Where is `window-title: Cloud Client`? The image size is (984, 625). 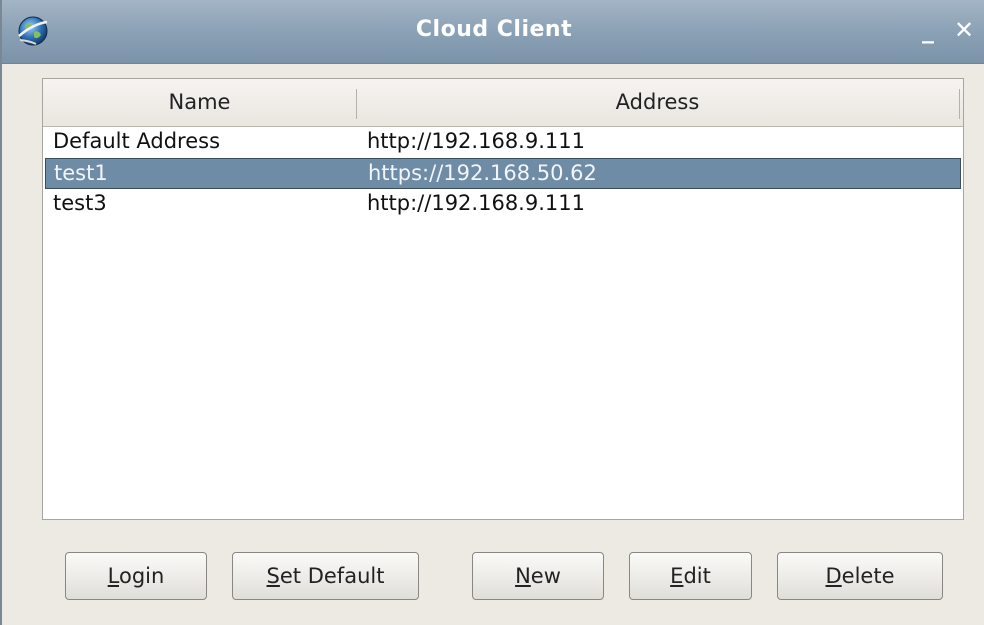
window-title: Cloud Client is located at coordinates (494, 29).